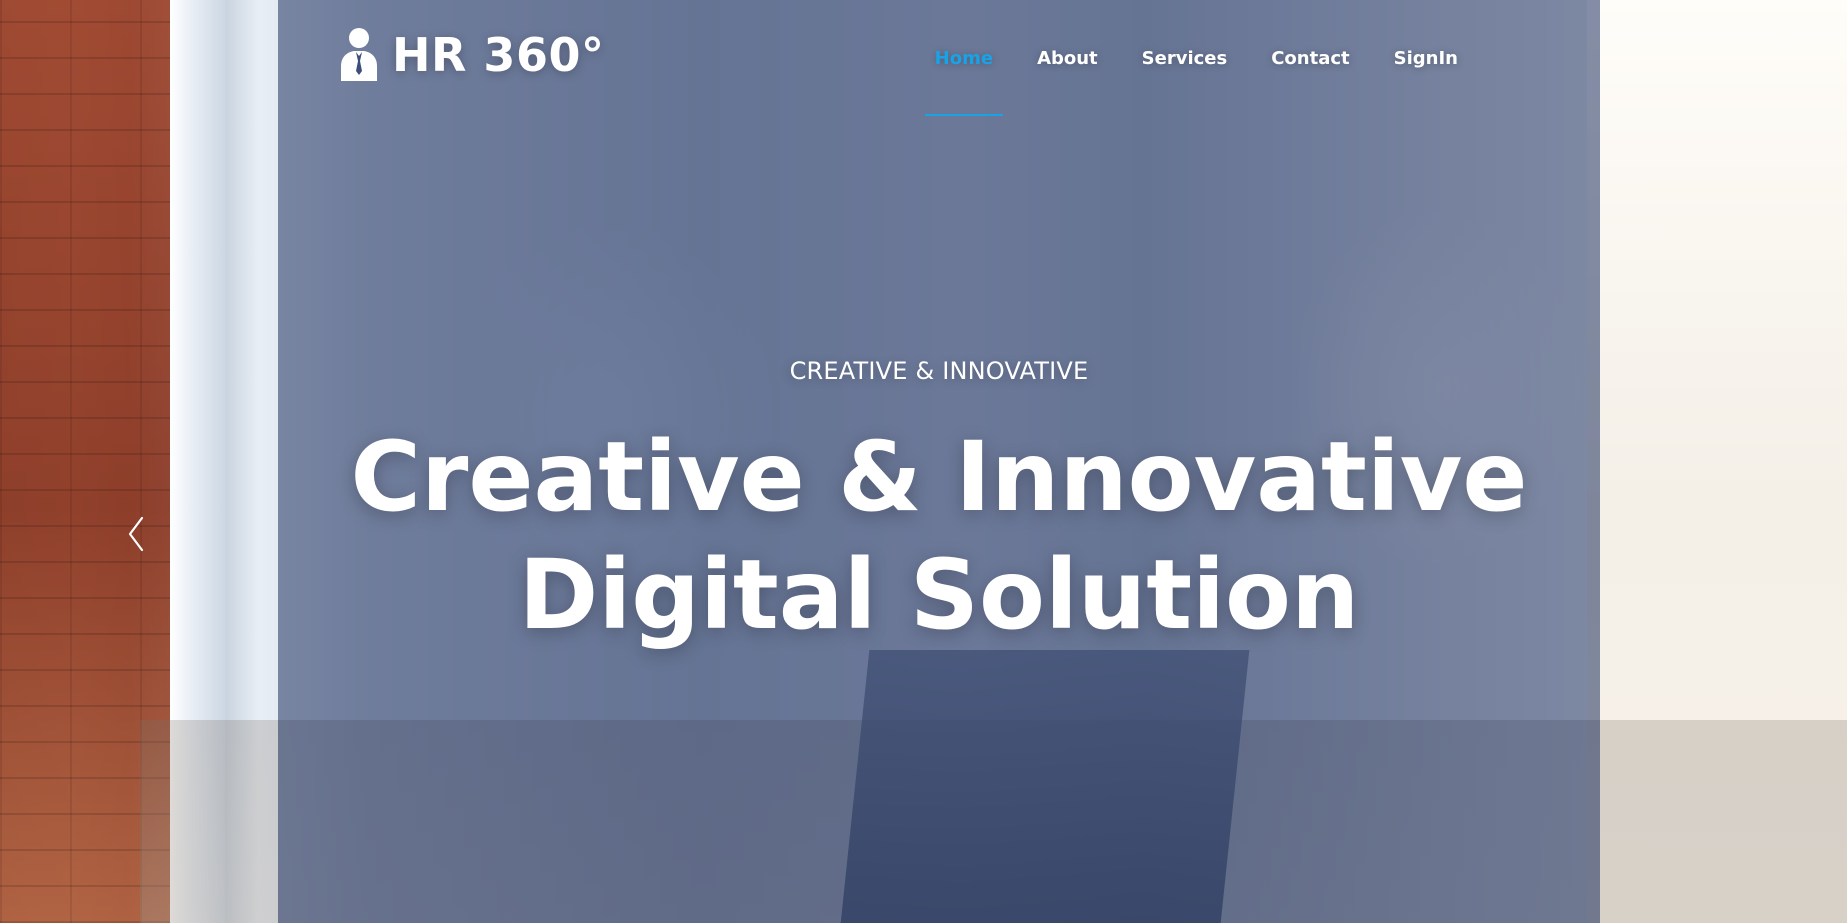  I want to click on chevron-left-icon, so click(136, 534).